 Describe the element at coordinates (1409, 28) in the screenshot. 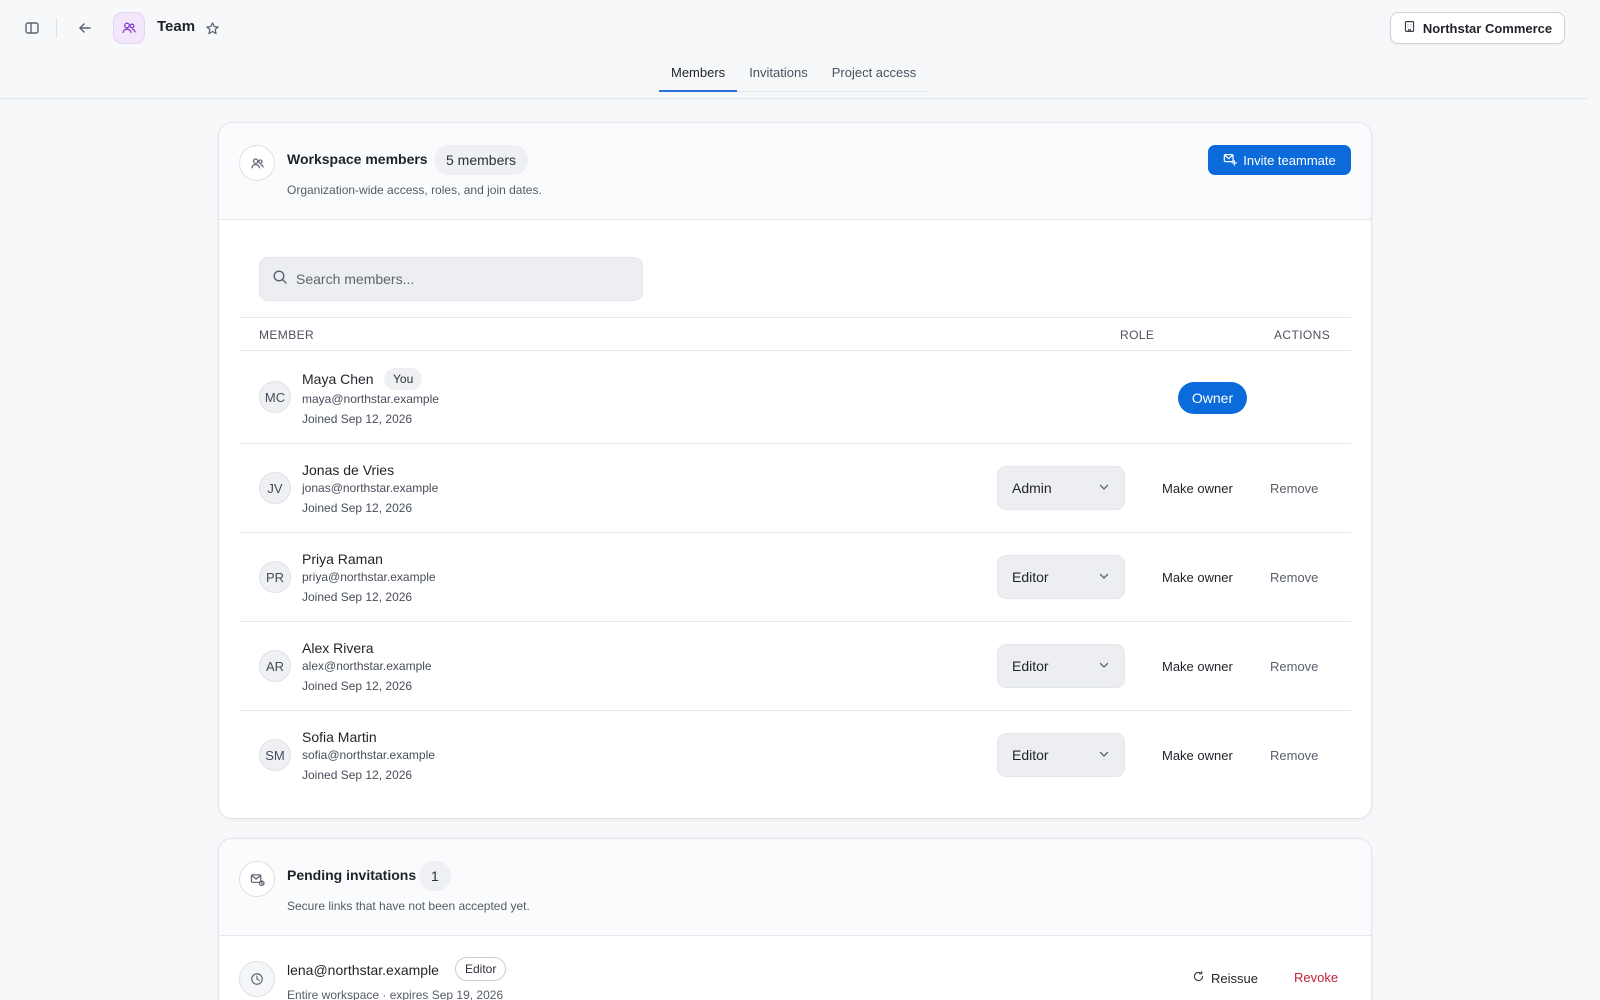

I see `building-icon` at that location.